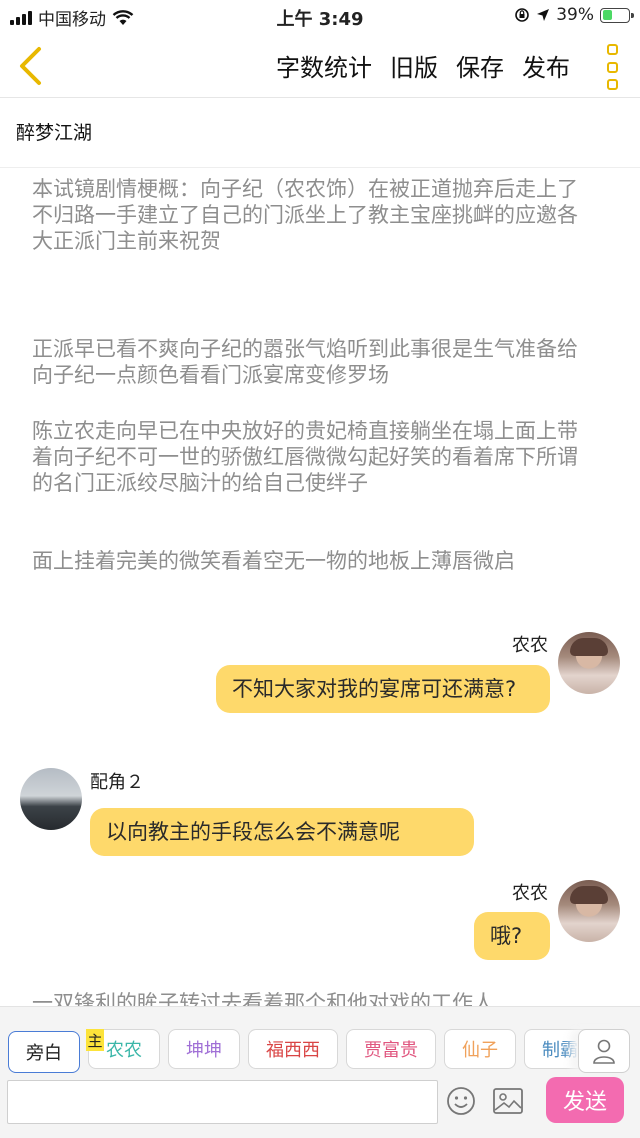 The image size is (640, 1138). I want to click on role-label: 仙子, so click(480, 1050).